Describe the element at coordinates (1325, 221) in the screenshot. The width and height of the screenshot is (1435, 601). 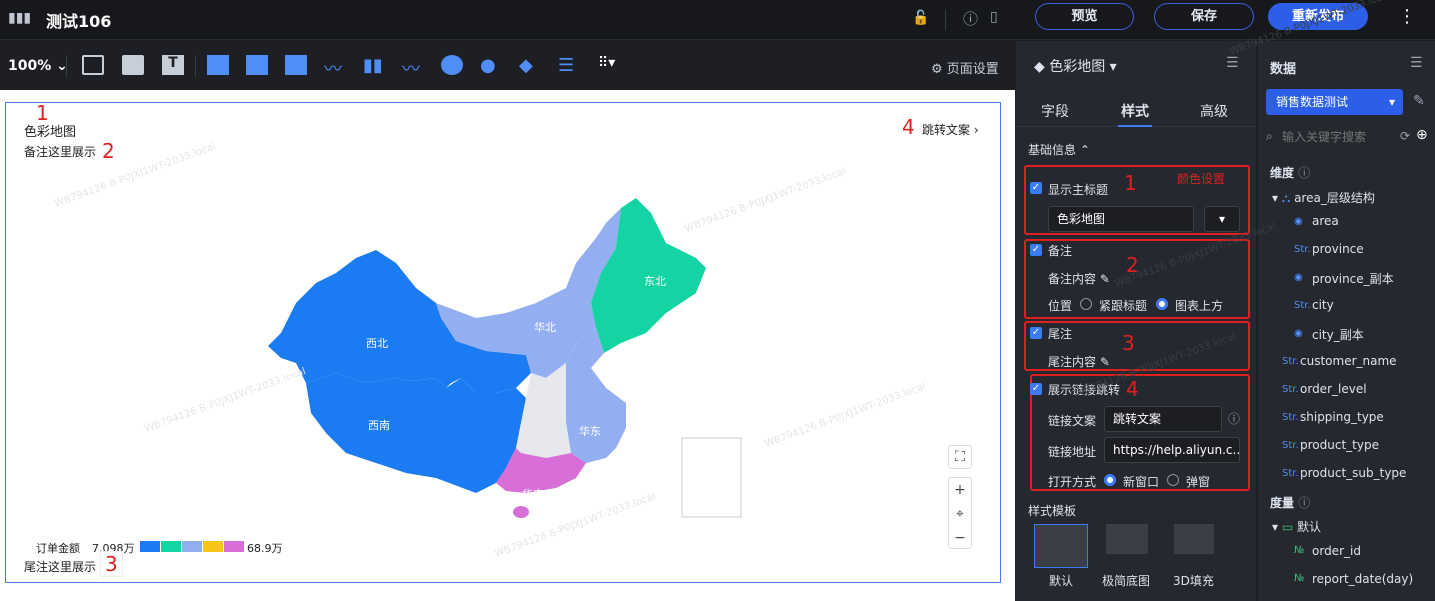
I see `dimension-field: area` at that location.